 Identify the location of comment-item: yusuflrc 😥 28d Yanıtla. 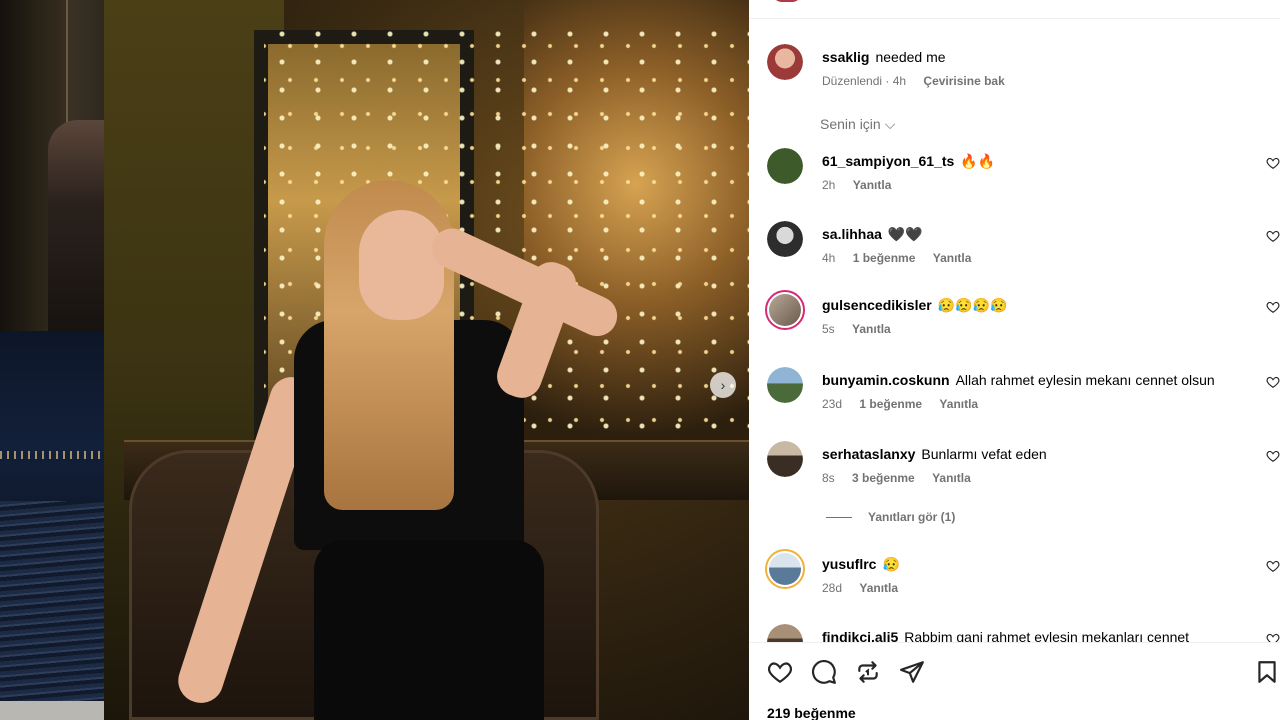
(1022, 580).